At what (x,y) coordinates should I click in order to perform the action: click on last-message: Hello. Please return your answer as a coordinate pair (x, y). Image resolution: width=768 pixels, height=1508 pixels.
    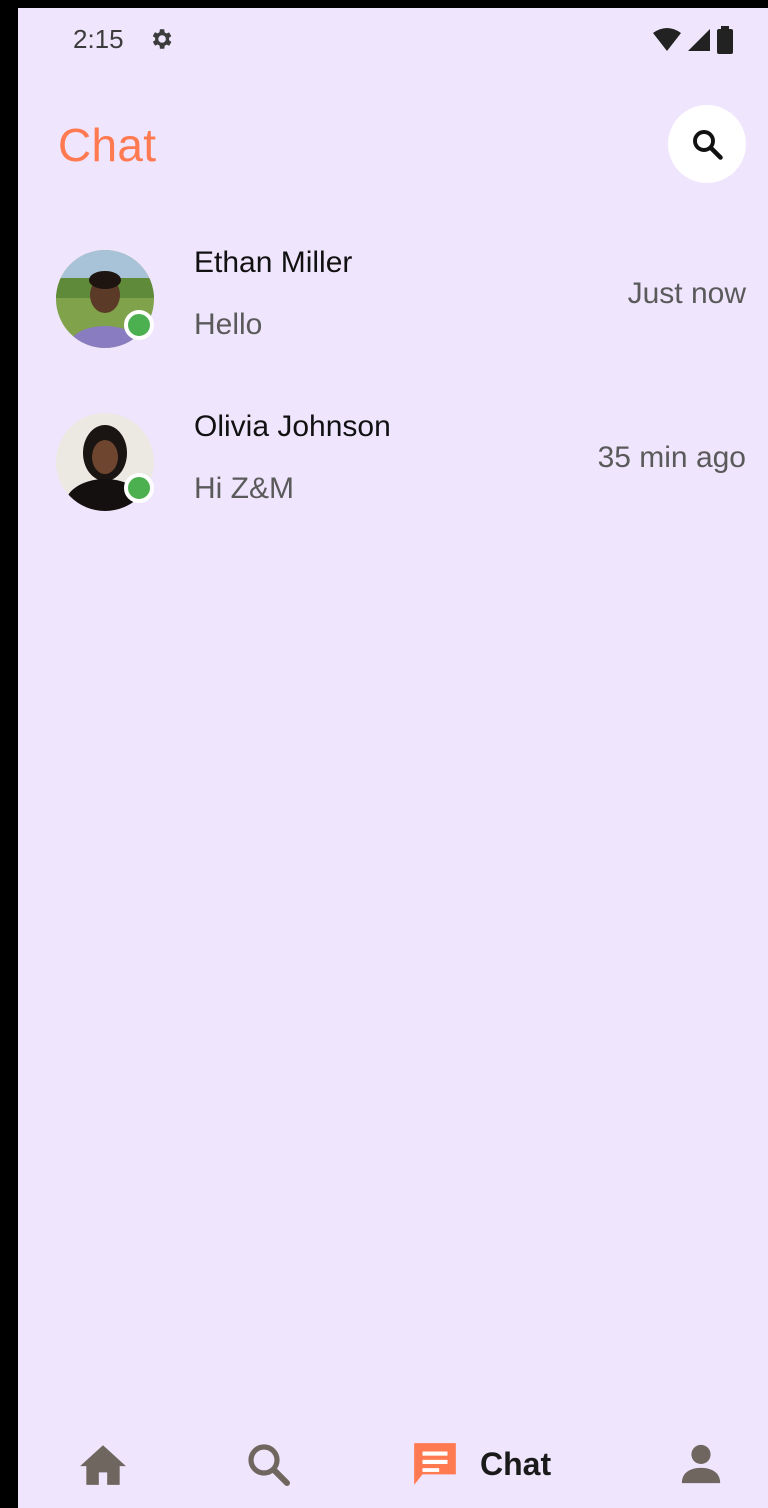
    Looking at the image, I should click on (228, 324).